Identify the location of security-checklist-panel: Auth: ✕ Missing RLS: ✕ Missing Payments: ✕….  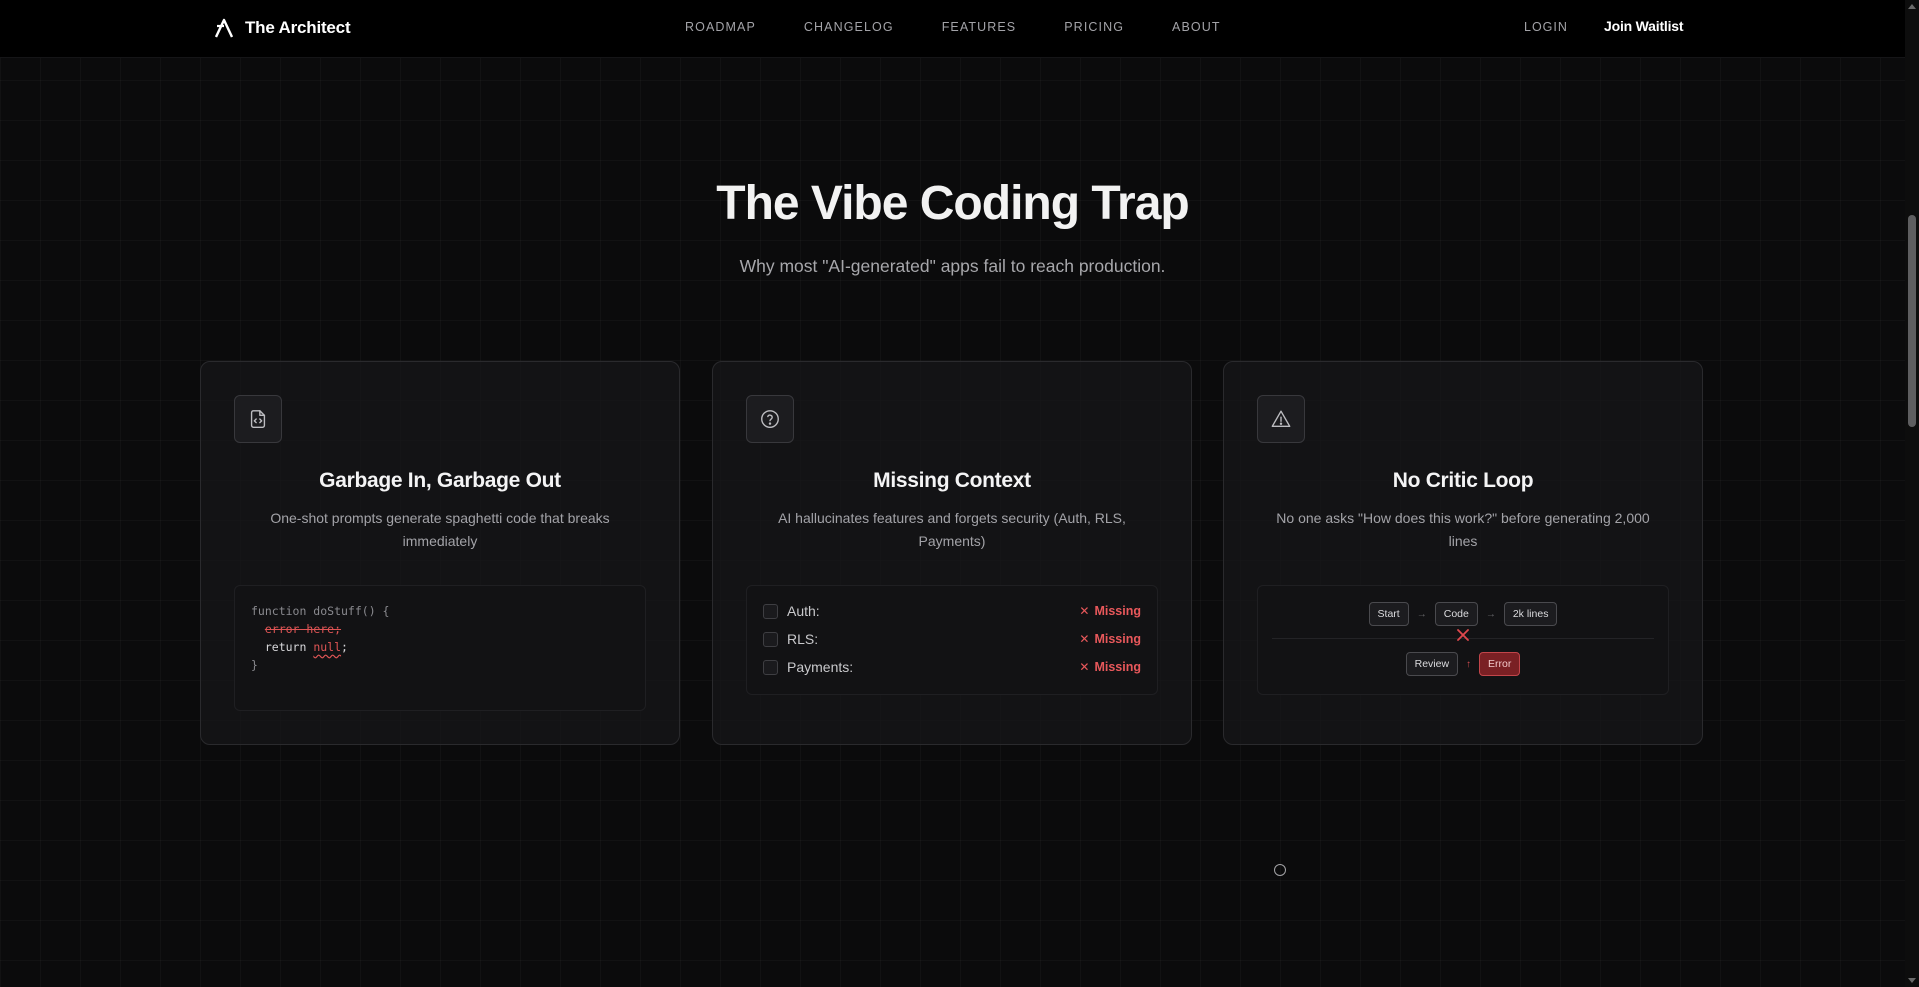
(952, 640).